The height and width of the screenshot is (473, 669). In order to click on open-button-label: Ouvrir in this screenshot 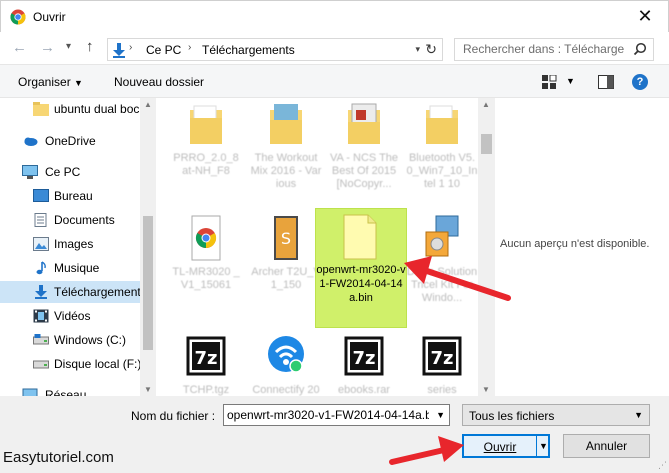, I will do `click(500, 447)`.